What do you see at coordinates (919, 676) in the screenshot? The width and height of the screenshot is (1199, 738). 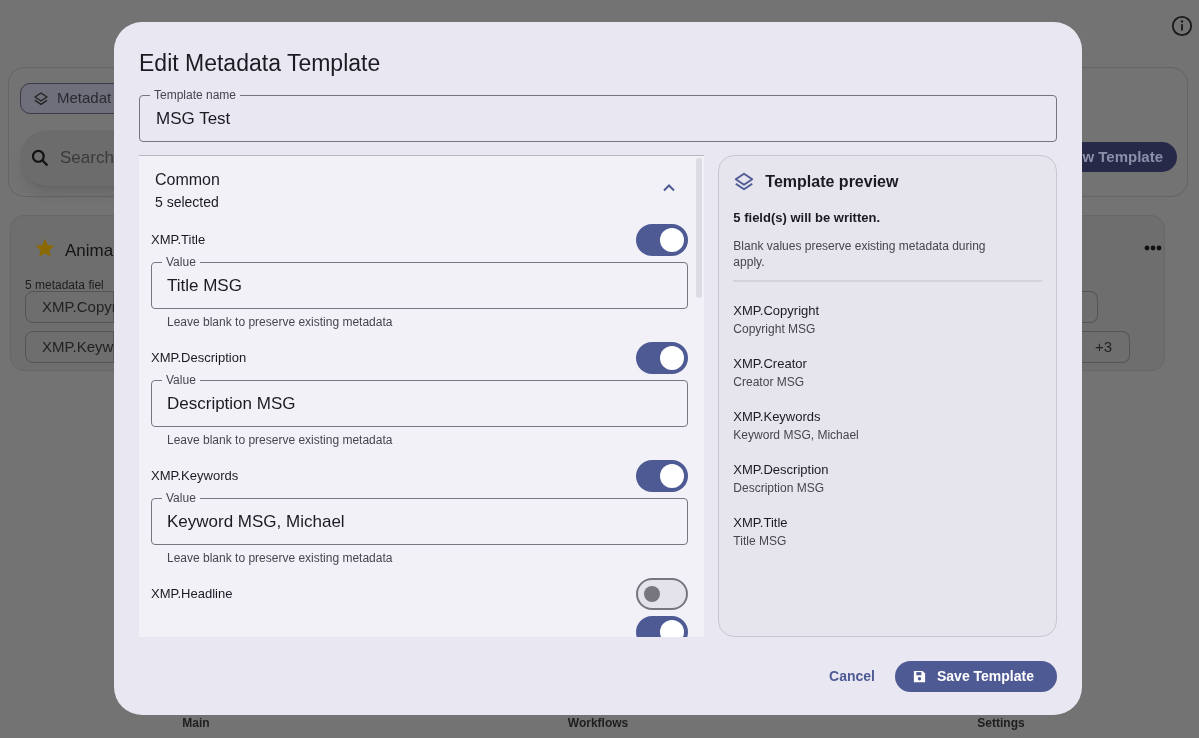 I see `save-icon` at bounding box center [919, 676].